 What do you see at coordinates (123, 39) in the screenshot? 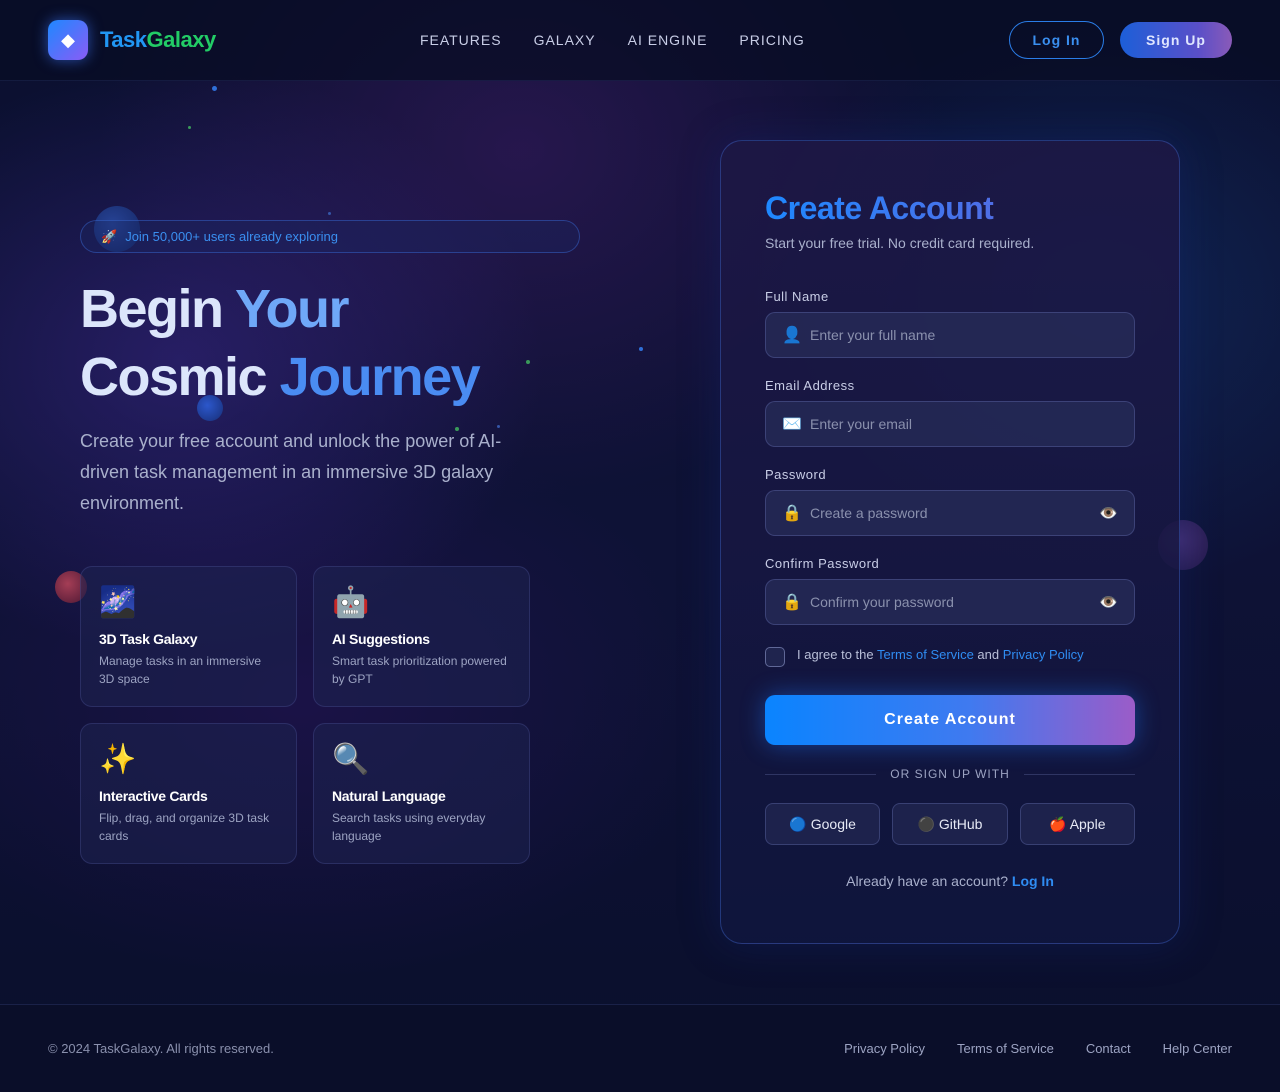
I see `brand-name-part1: Task` at bounding box center [123, 39].